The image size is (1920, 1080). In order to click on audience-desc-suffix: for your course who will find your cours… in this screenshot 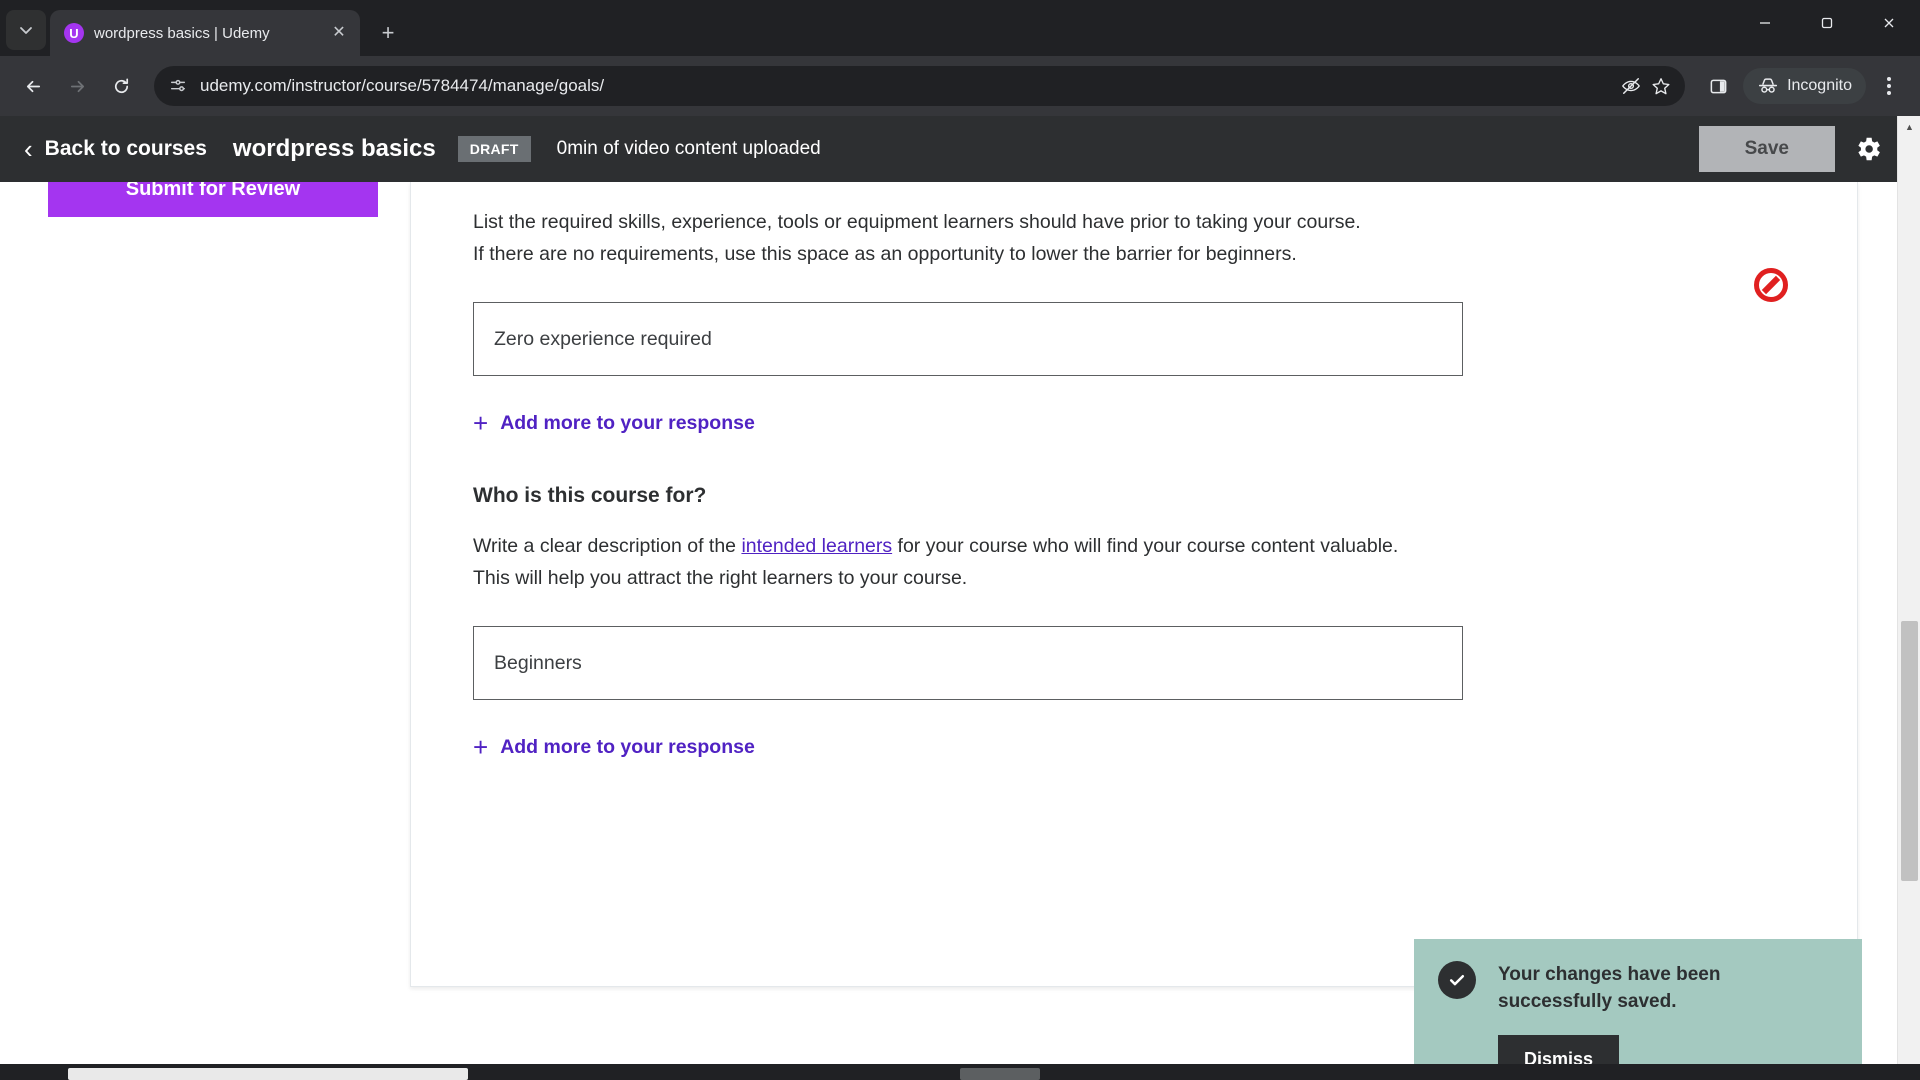, I will do `click(1145, 546)`.